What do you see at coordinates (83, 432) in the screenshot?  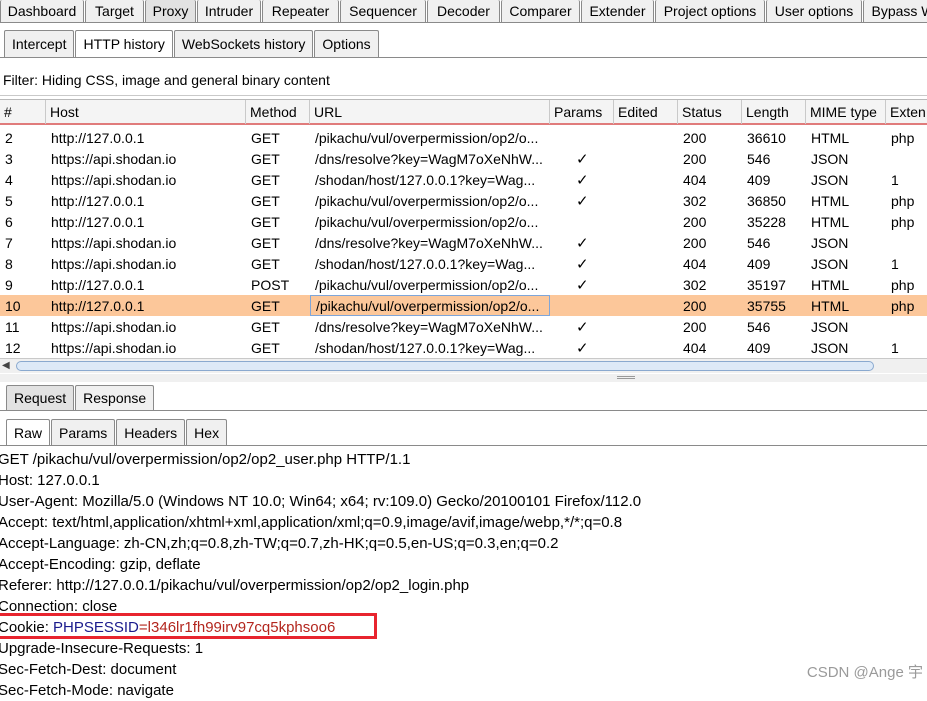 I see `tab-params: Params` at bounding box center [83, 432].